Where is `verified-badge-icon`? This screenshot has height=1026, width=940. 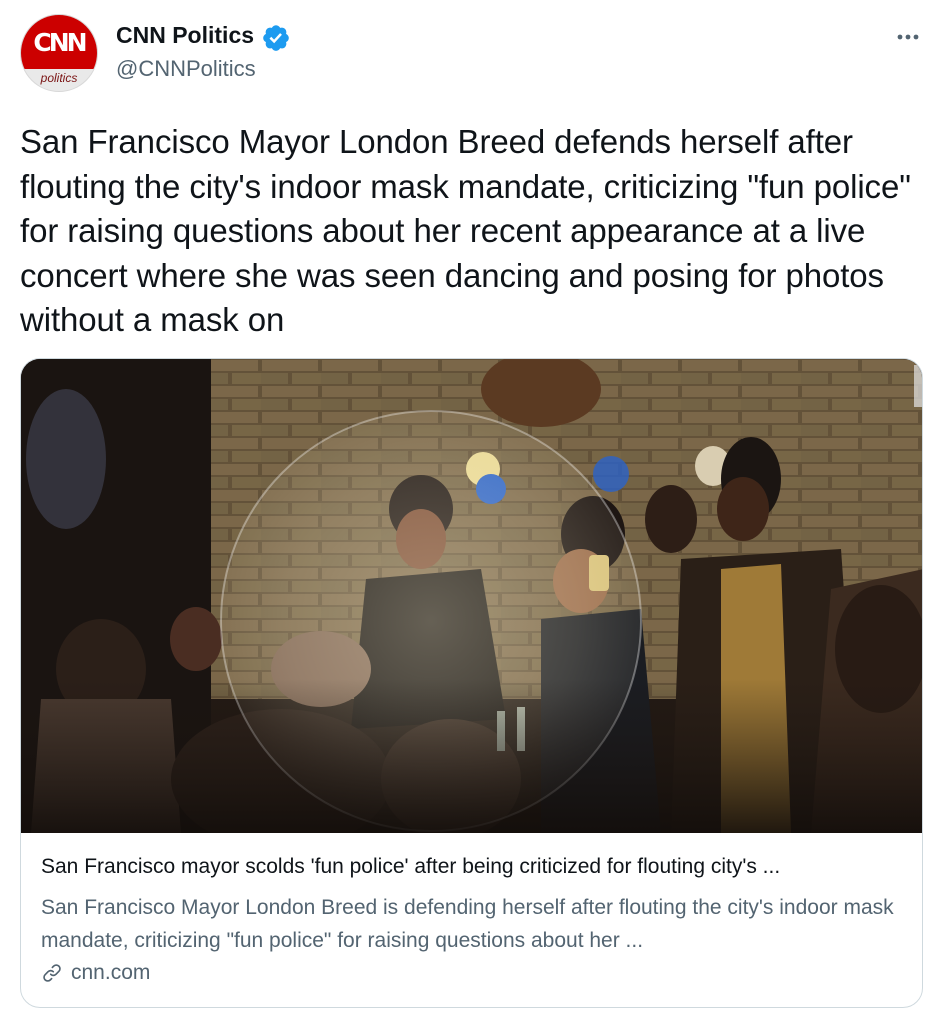 verified-badge-icon is located at coordinates (276, 38).